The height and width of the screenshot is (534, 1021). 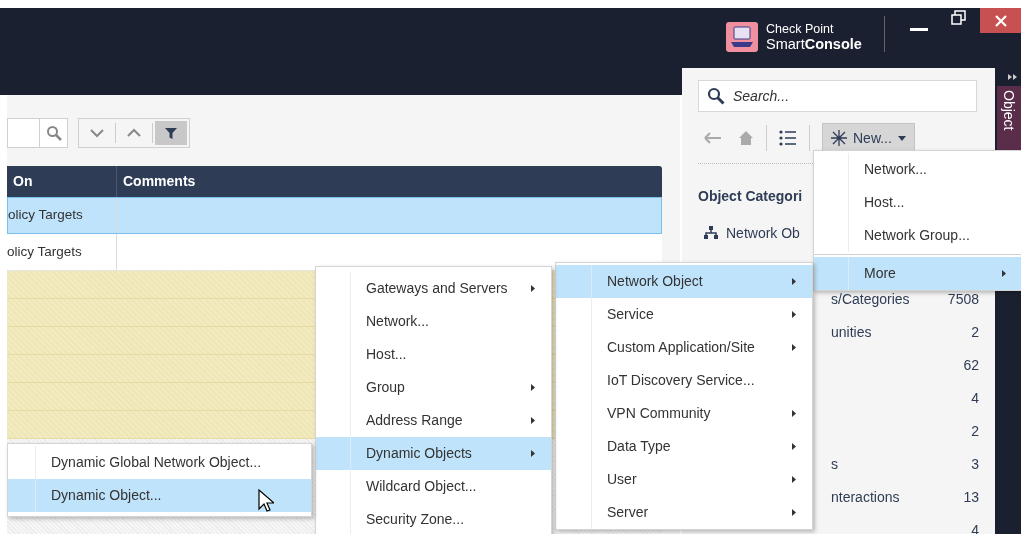 What do you see at coordinates (971, 365) in the screenshot?
I see `count-label: 62` at bounding box center [971, 365].